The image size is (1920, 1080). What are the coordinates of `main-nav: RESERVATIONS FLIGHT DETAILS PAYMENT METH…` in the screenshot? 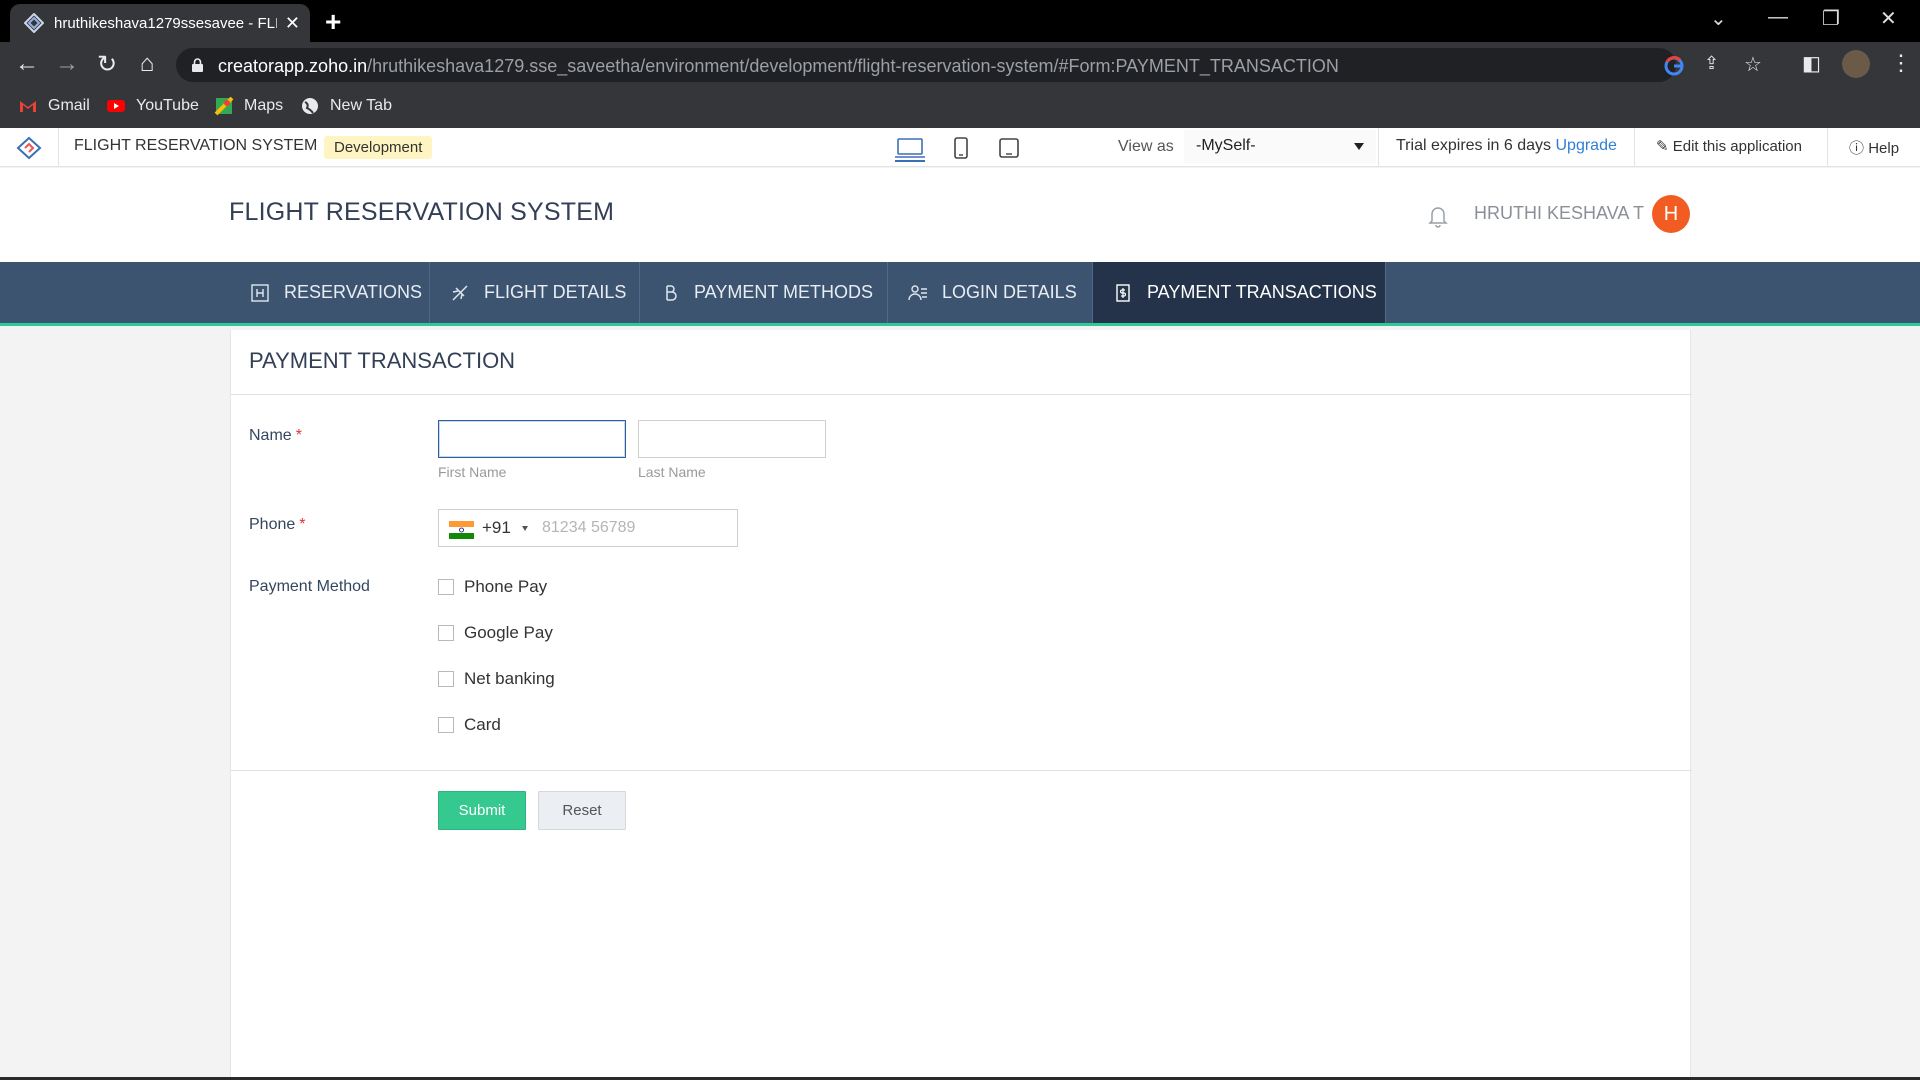 It's located at (960, 294).